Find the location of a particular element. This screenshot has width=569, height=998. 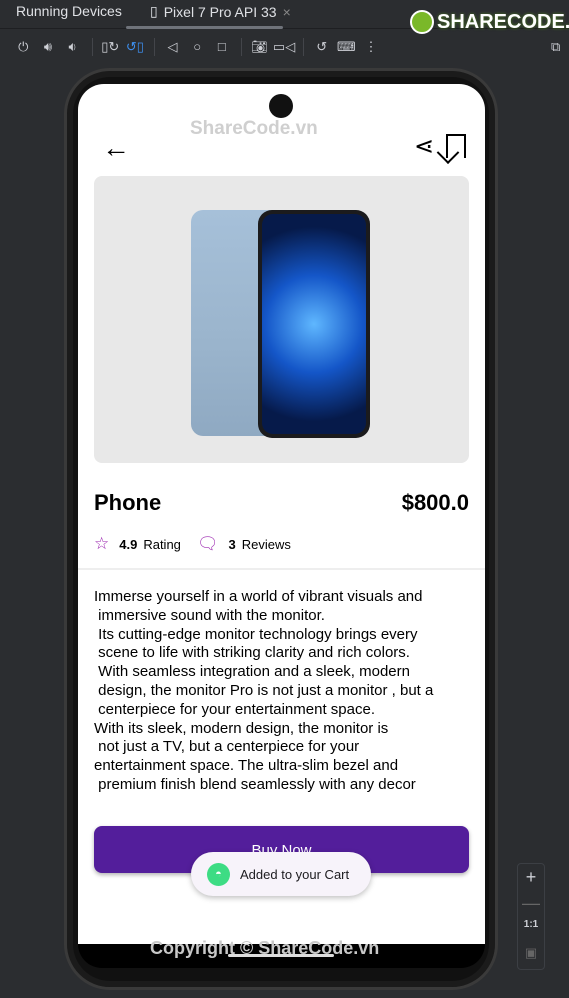

star-icon: ☆ is located at coordinates (102, 543).